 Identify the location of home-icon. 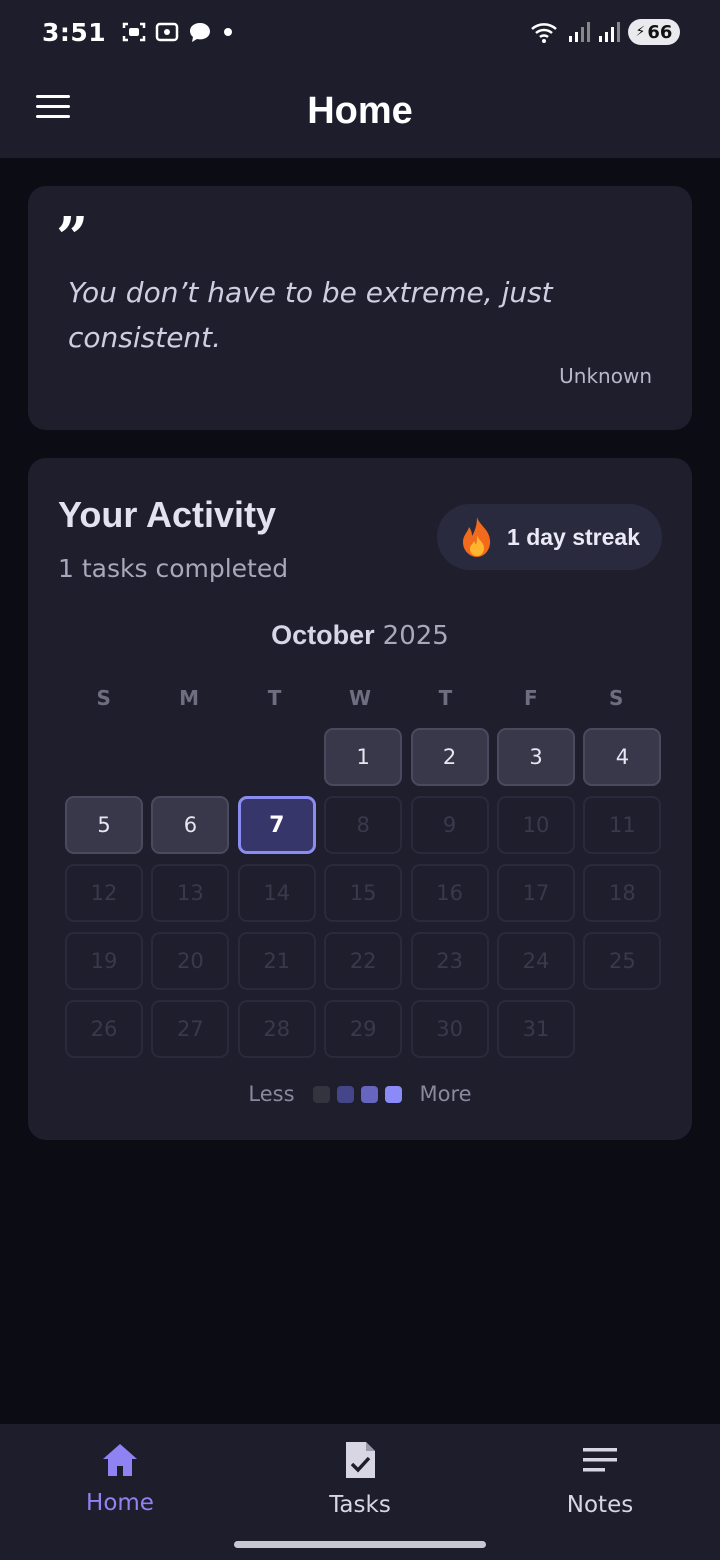
(120, 1460).